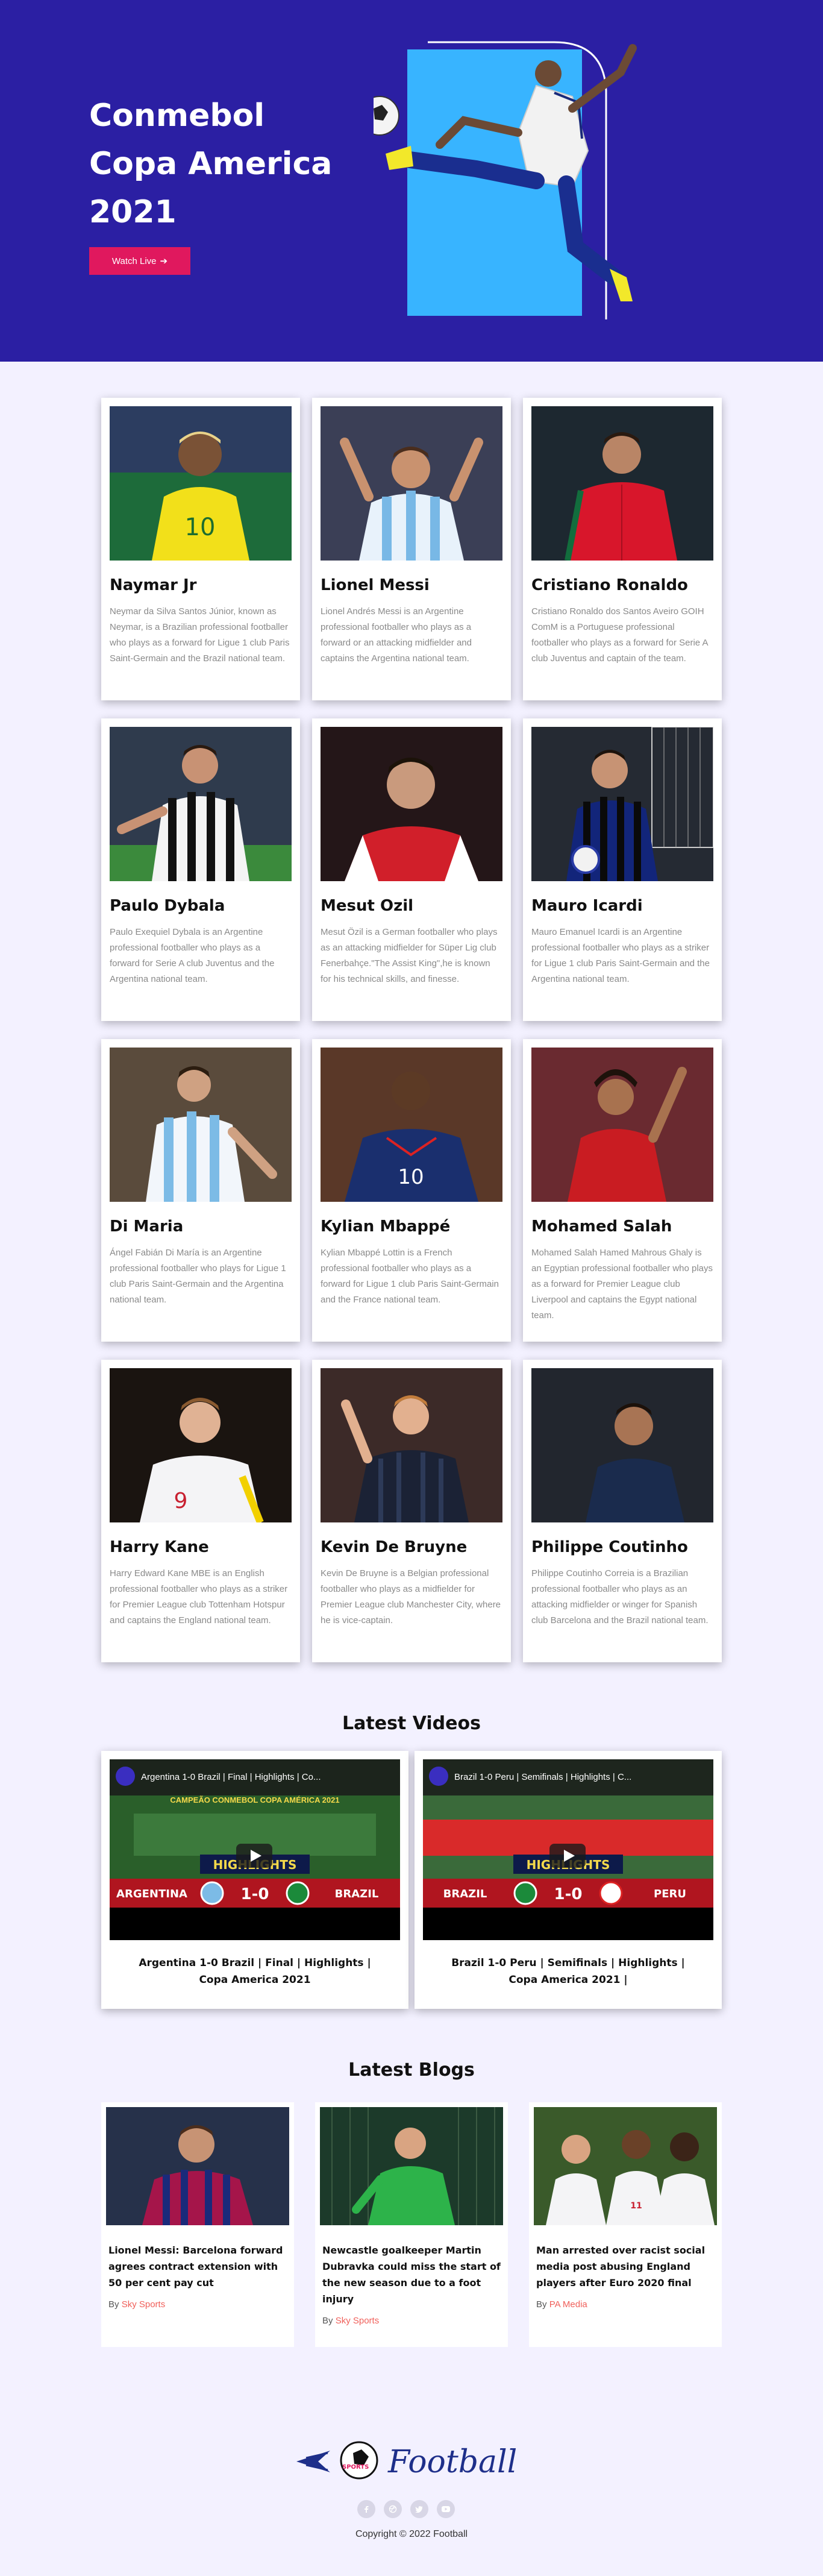 The image size is (823, 2576). What do you see at coordinates (452, 2462) in the screenshot?
I see `logo-text: Football` at bounding box center [452, 2462].